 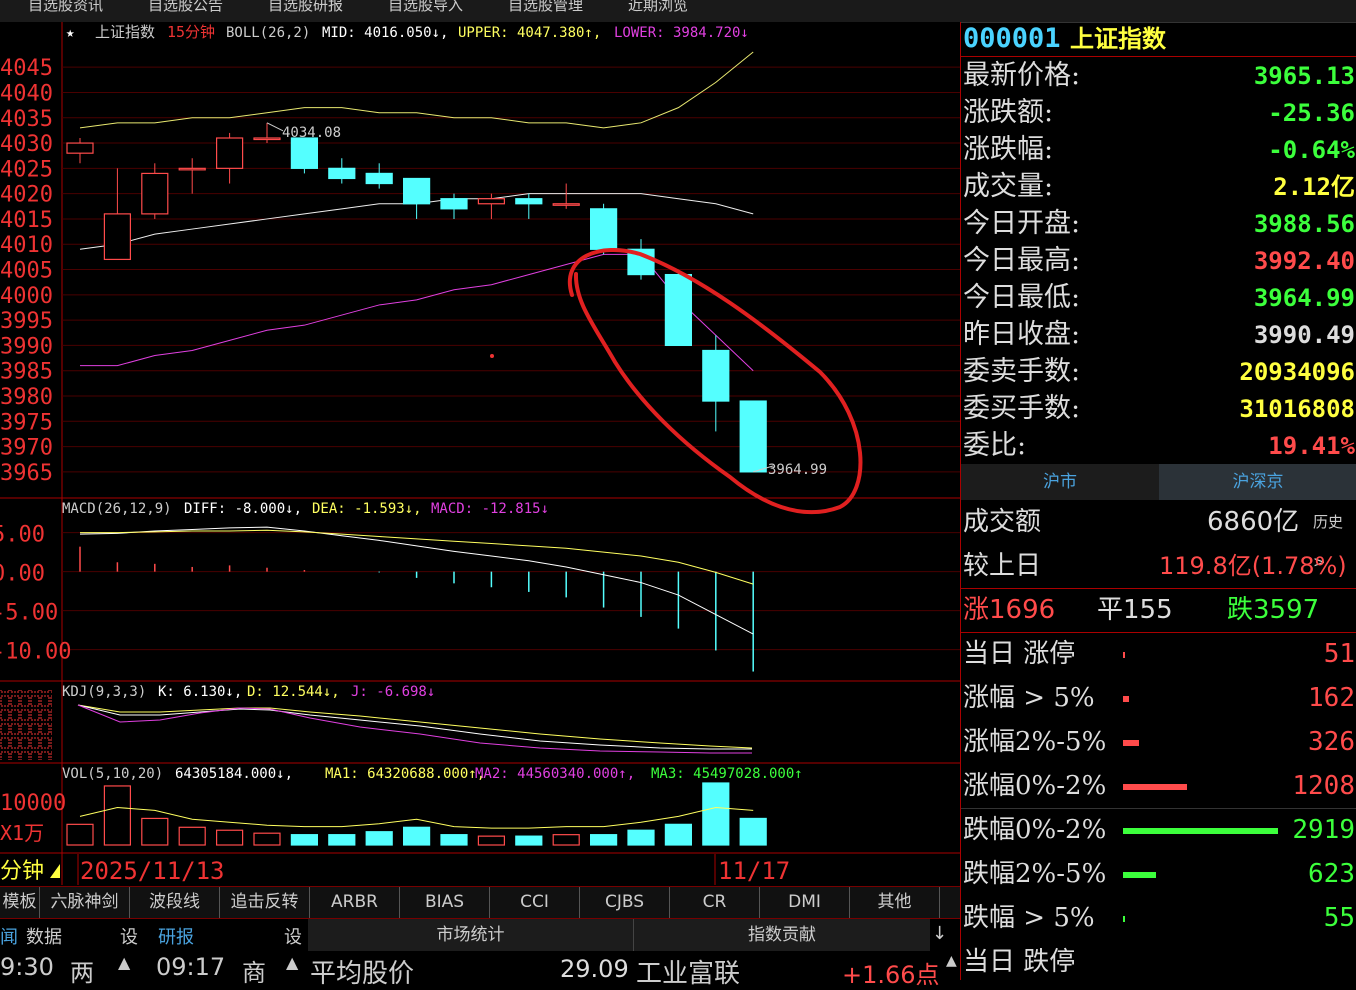 What do you see at coordinates (678, 308) in the screenshot?
I see `candle` at bounding box center [678, 308].